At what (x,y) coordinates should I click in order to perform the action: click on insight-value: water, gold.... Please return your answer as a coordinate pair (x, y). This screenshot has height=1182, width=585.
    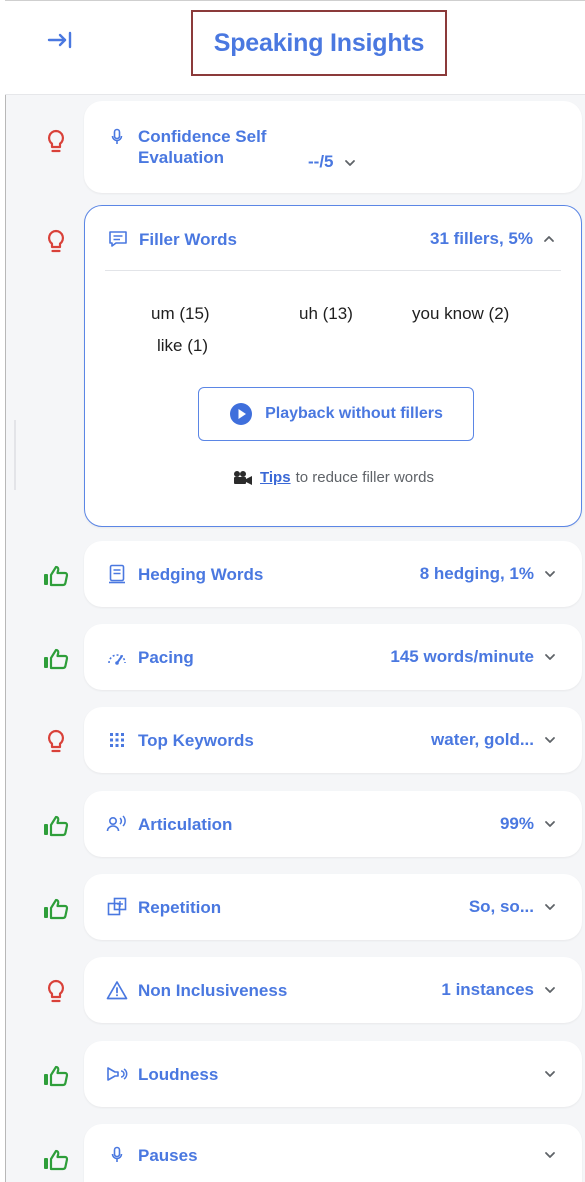
    Looking at the image, I should click on (482, 739).